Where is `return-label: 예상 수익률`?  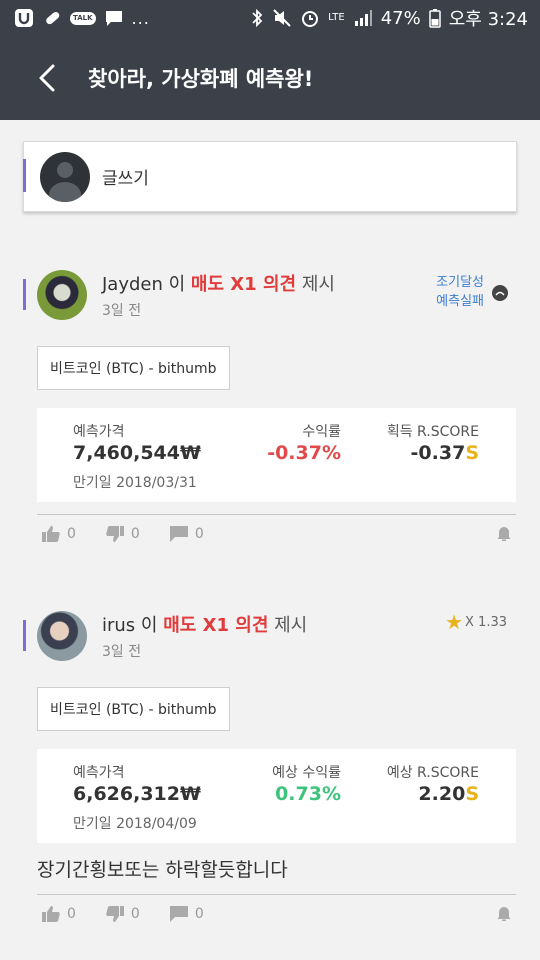 return-label: 예상 수익률 is located at coordinates (306, 773).